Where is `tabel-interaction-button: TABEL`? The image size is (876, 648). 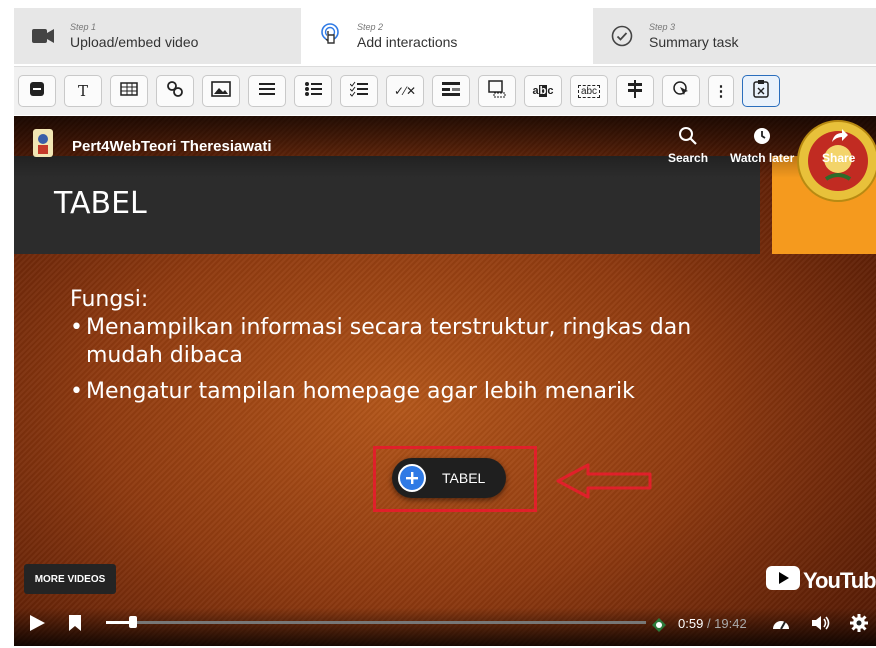
tabel-interaction-button: TABEL is located at coordinates (449, 478).